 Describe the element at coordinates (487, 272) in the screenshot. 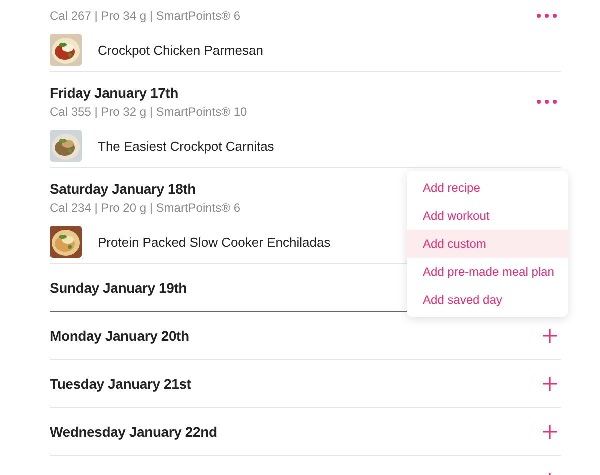

I see `menu-item: Add pre-made meal plan` at that location.